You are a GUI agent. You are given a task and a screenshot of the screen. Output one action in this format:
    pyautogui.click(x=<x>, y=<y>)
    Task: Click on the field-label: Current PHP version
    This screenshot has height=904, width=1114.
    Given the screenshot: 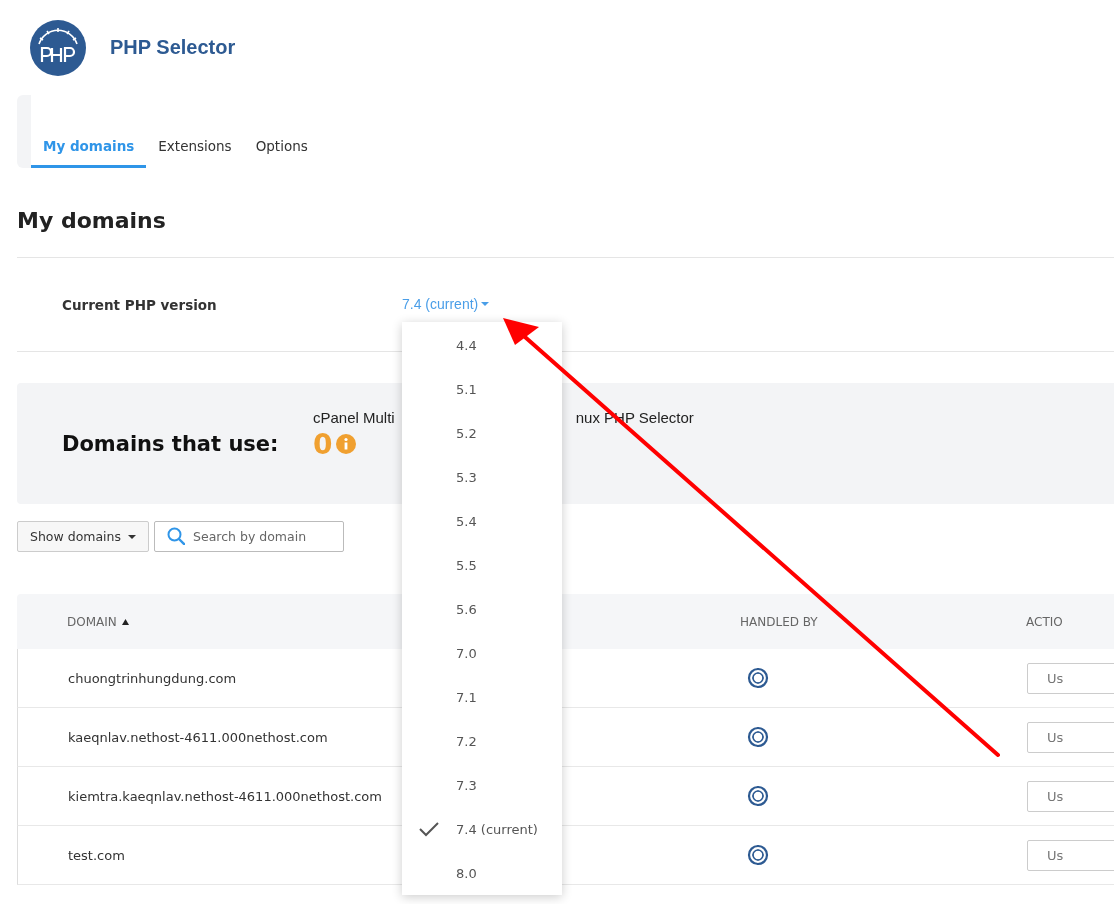 What is the action you would take?
    pyautogui.click(x=140, y=304)
    